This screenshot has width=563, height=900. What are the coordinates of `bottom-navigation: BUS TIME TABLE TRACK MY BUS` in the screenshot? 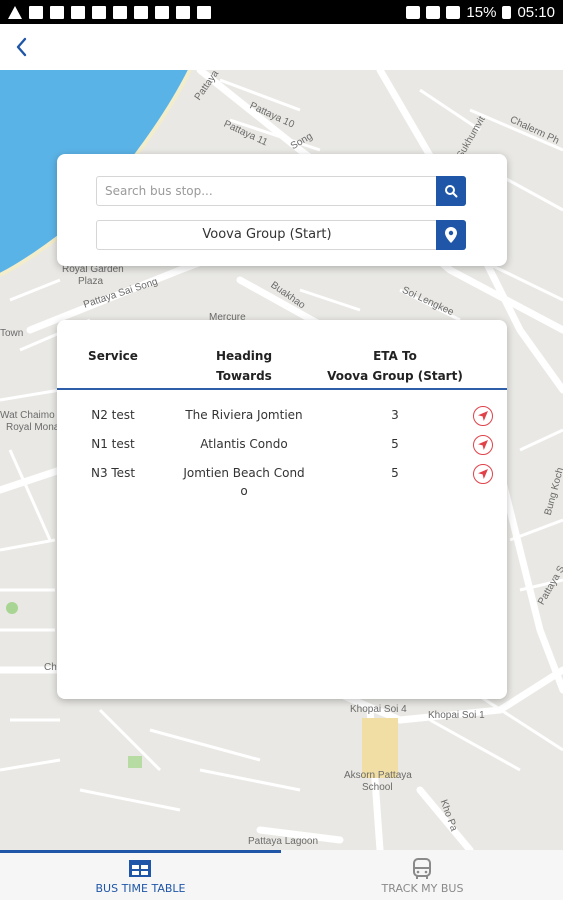 It's located at (281, 875).